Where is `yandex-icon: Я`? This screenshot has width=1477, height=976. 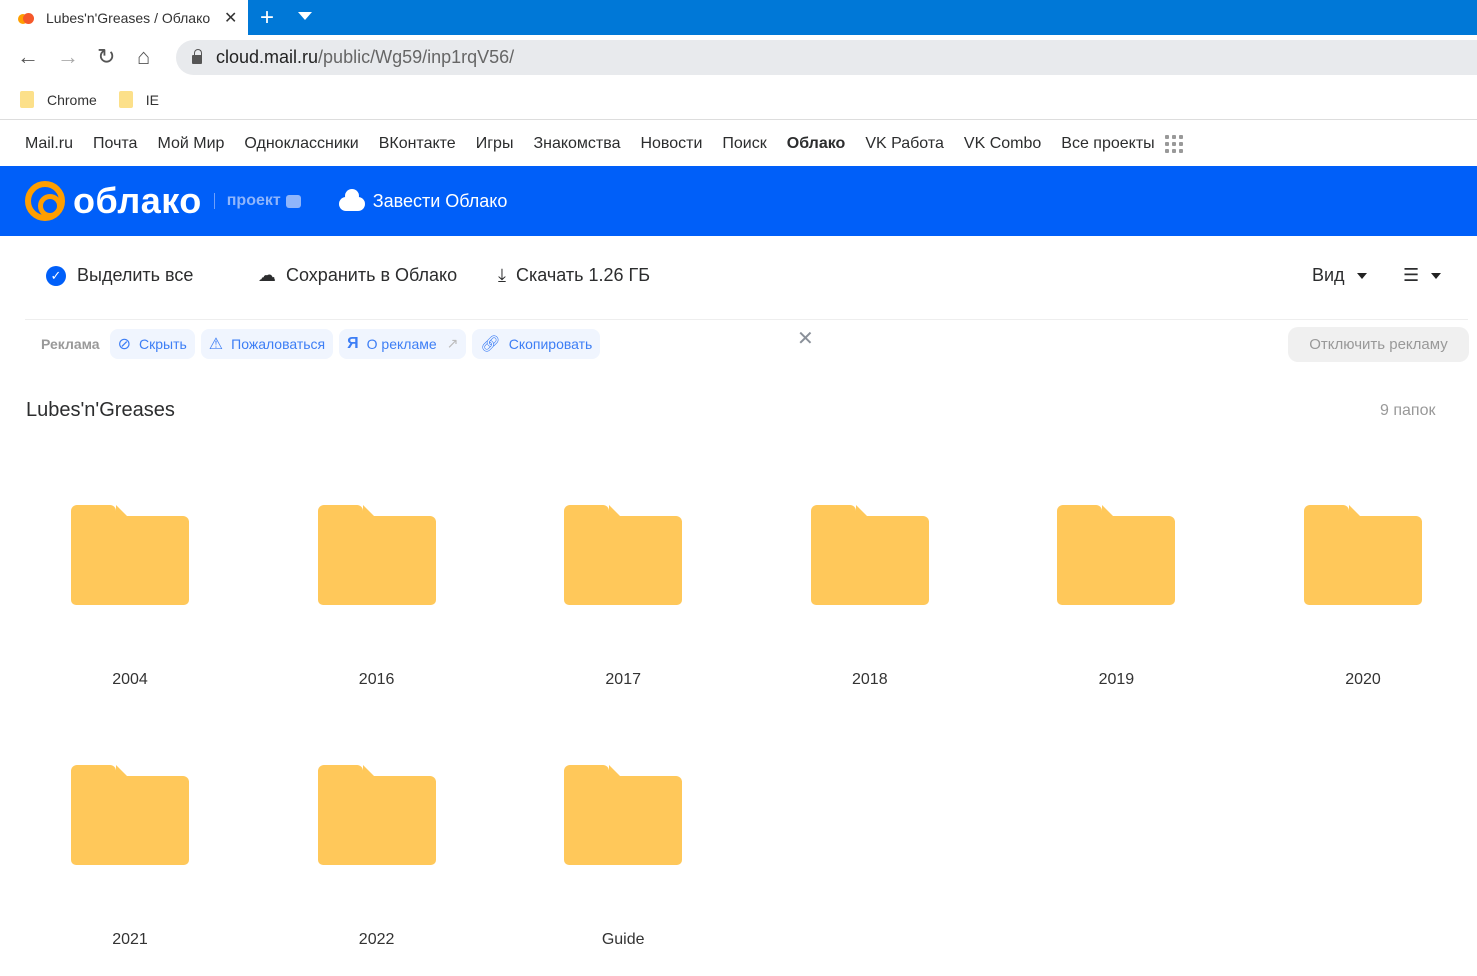
yandex-icon: Я is located at coordinates (353, 343).